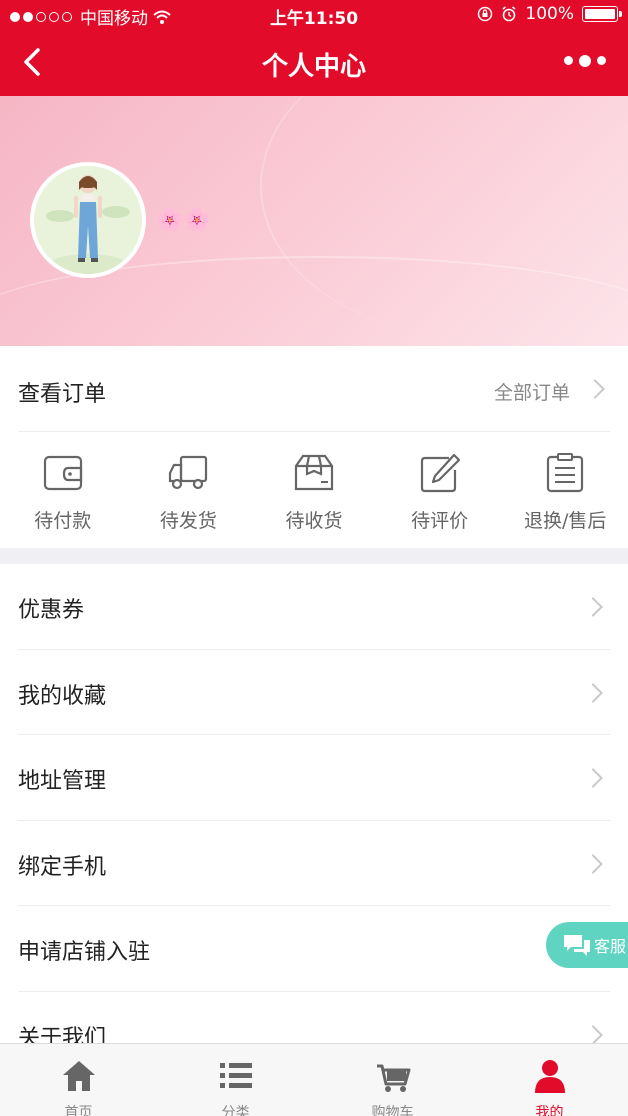  I want to click on avatar, so click(88, 220).